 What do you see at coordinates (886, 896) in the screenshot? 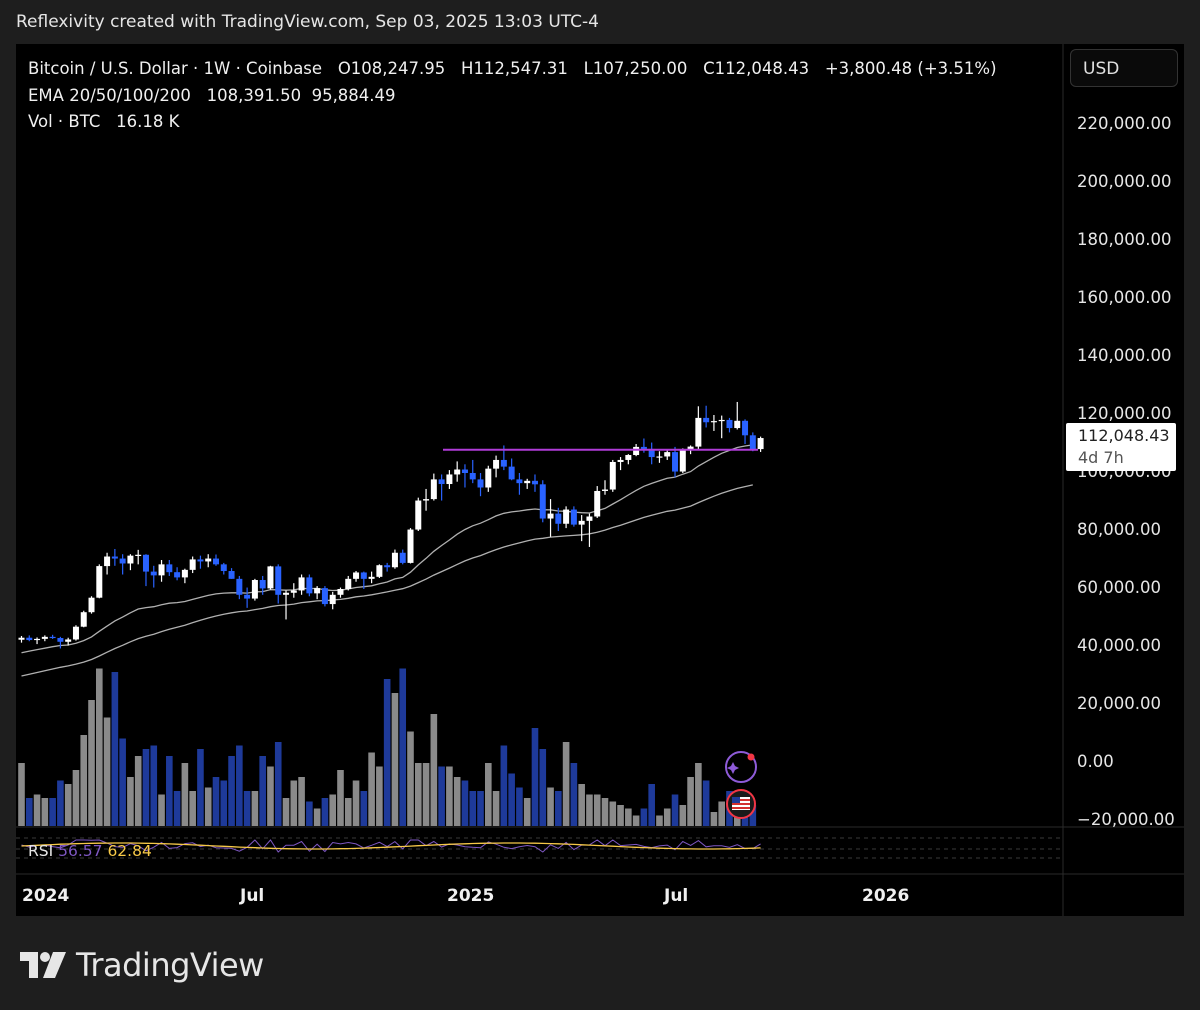
I see `time-tick: 2026` at bounding box center [886, 896].